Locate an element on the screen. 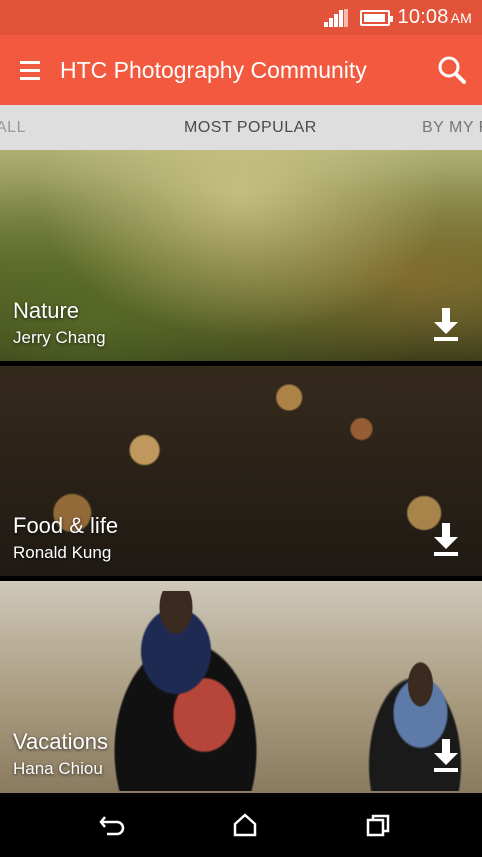 This screenshot has height=857, width=482. card-author: Jerry Chang is located at coordinates (59, 337).